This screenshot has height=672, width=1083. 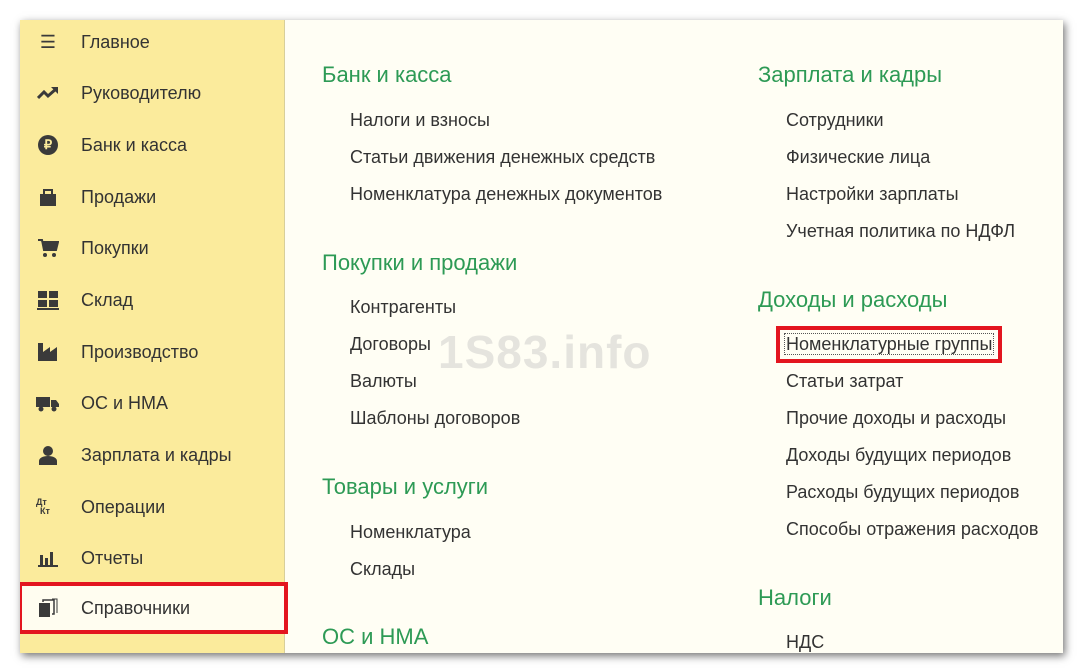 What do you see at coordinates (795, 597) in the screenshot?
I see `section-heading: Налоги` at bounding box center [795, 597].